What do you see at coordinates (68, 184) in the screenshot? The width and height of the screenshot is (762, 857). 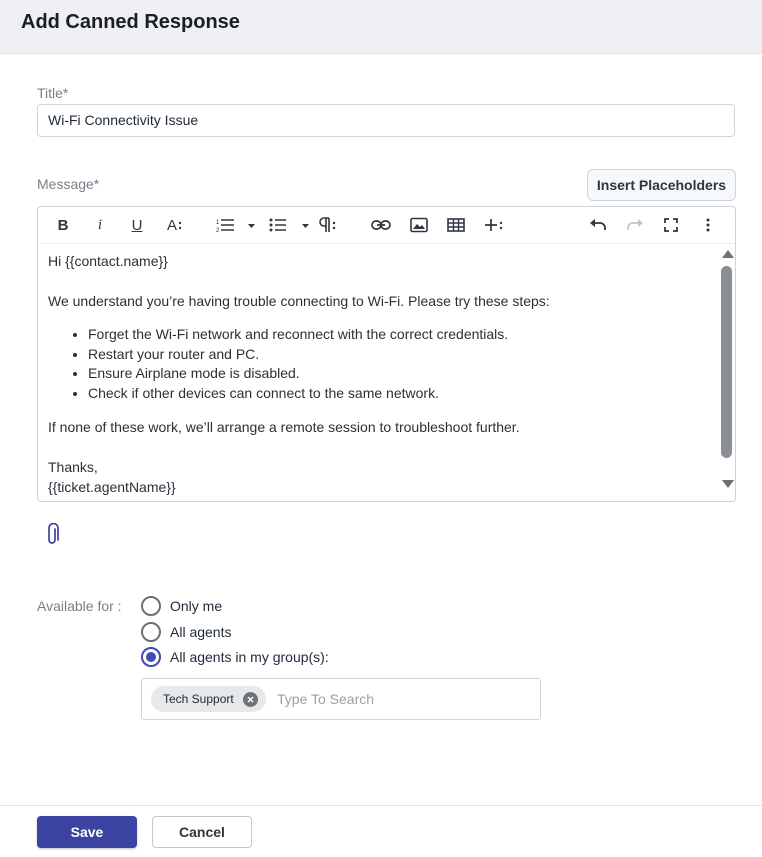 I see `message-label: Message*` at bounding box center [68, 184].